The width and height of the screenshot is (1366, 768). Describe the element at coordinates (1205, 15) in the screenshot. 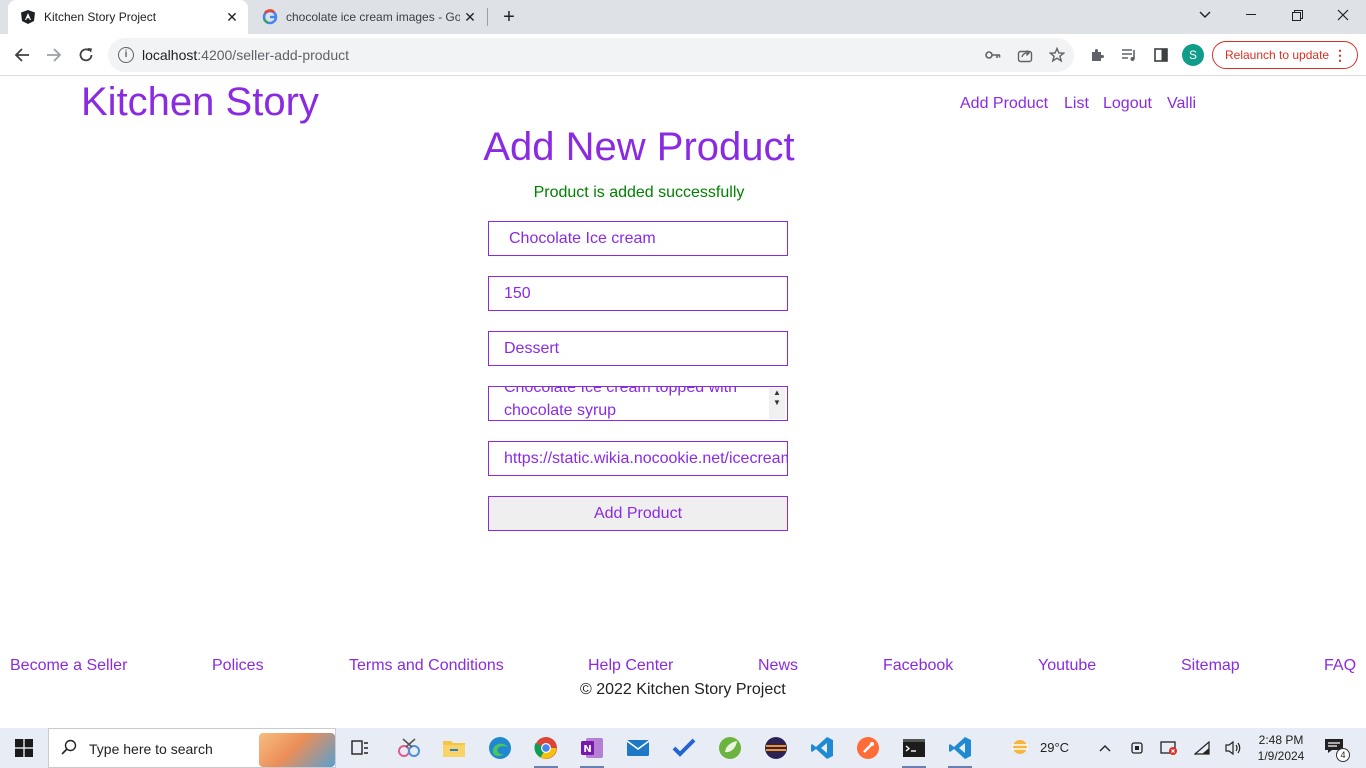

I see `chevron-down-icon` at that location.